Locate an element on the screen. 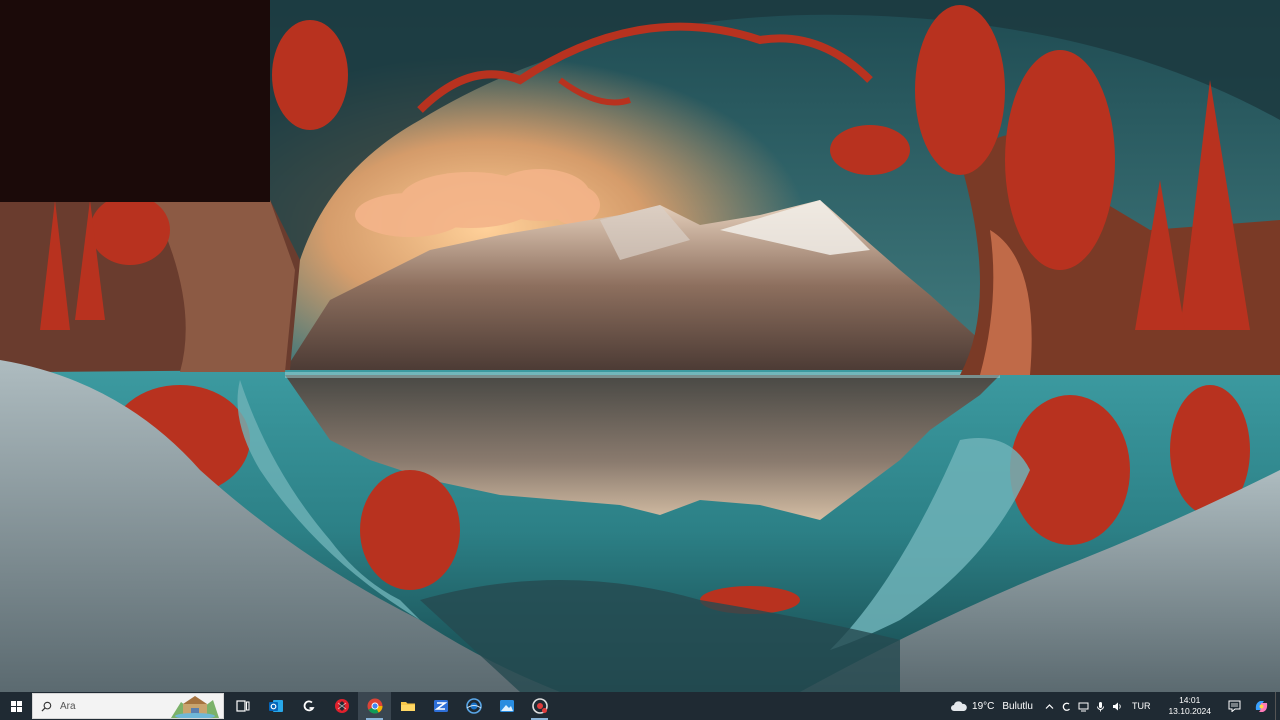 This screenshot has width=1280, height=720. app-chrome-canary-icon is located at coordinates (539, 706).